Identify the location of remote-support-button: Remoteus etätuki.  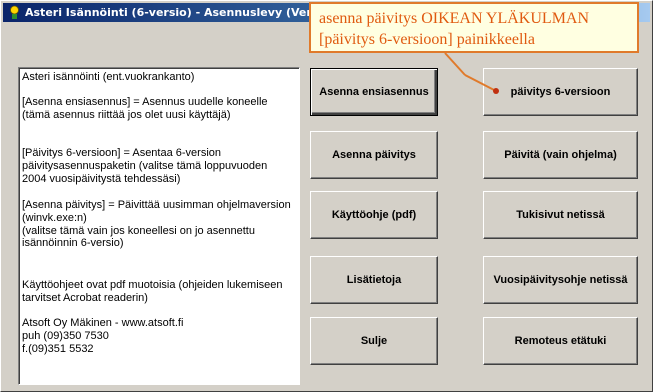
(560, 341).